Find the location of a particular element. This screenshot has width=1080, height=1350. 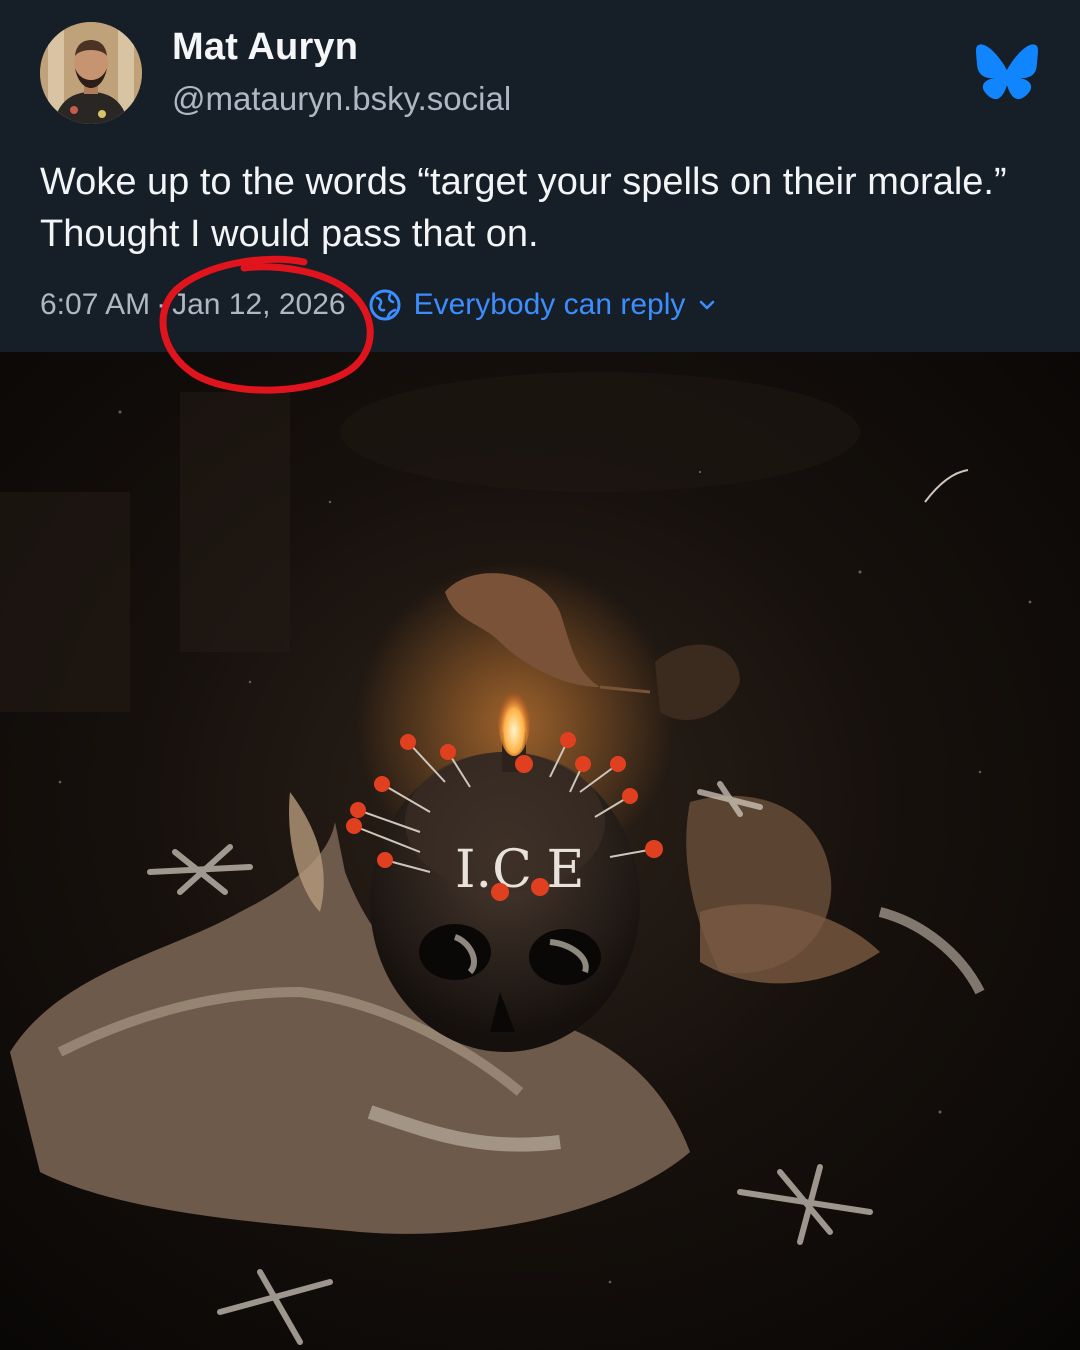

person-avatar-icon is located at coordinates (91, 73).